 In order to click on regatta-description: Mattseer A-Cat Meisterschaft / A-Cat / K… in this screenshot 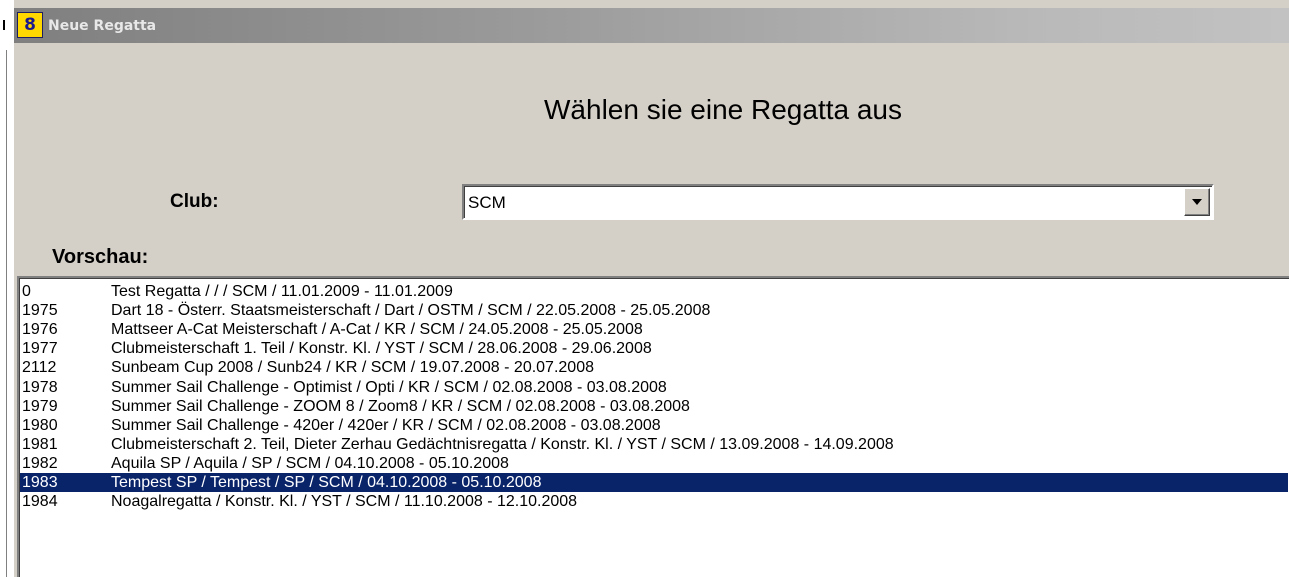, I will do `click(377, 330)`.